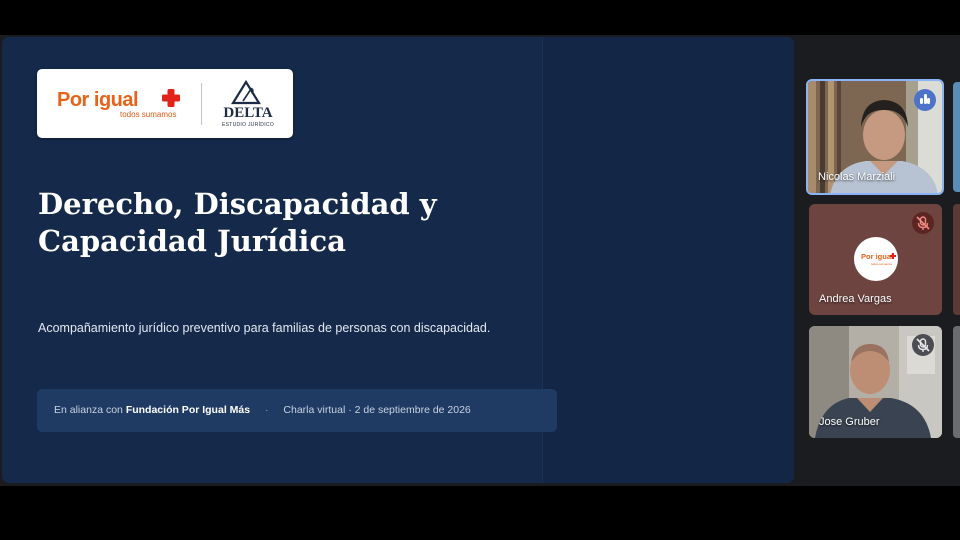  Describe the element at coordinates (480, 513) in the screenshot. I see `bottom-bar` at that location.